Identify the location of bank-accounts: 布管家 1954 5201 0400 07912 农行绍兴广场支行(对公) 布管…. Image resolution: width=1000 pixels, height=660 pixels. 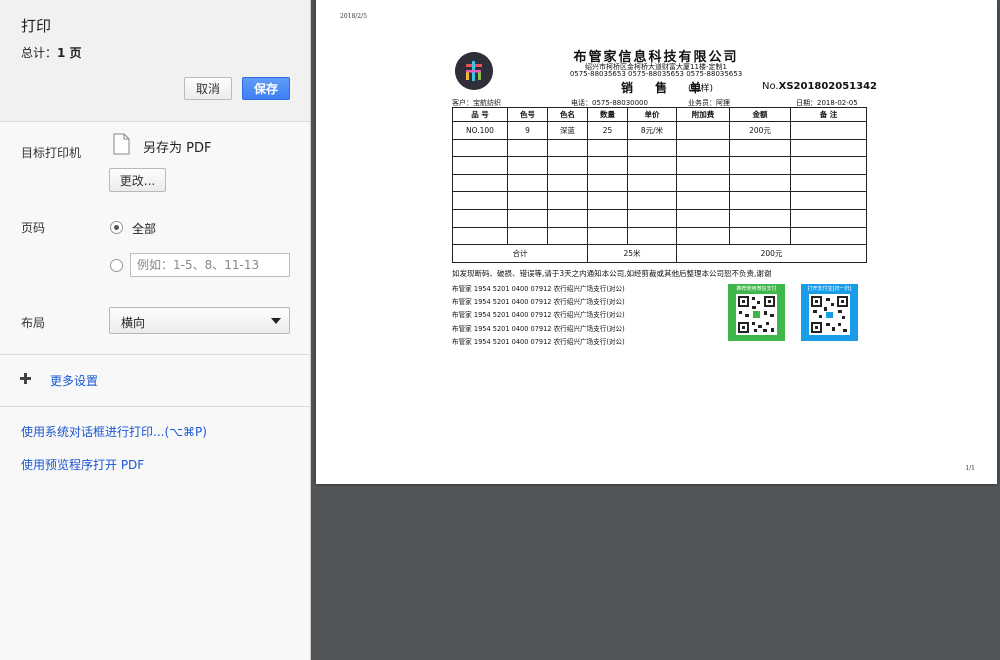
(538, 316).